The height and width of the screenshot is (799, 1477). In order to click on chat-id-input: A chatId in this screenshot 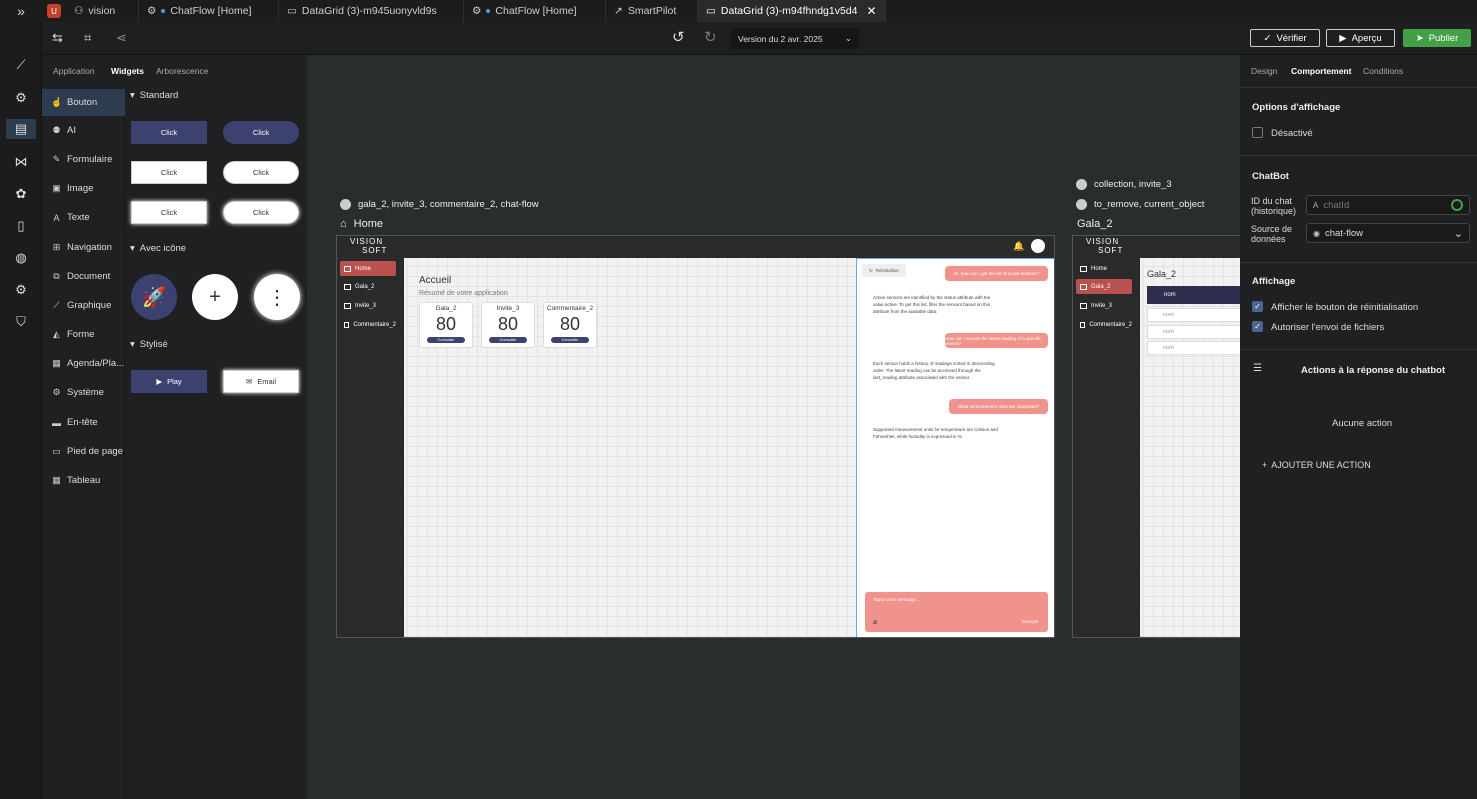, I will do `click(1388, 205)`.